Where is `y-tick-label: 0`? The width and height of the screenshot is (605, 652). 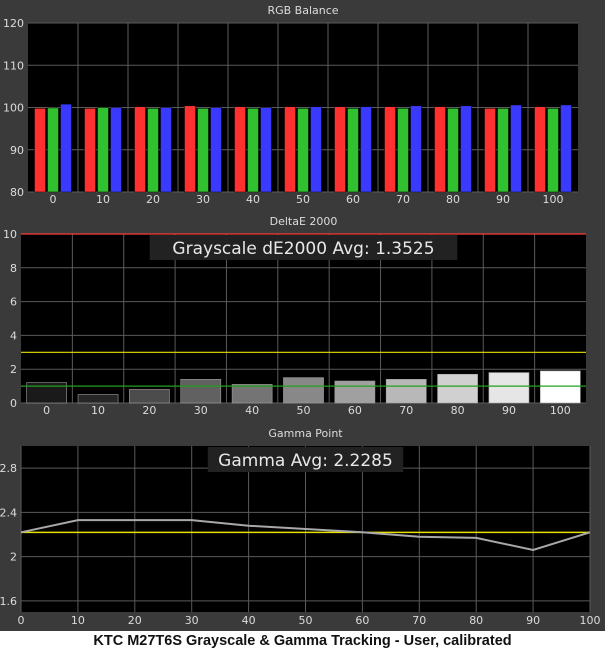
y-tick-label: 0 is located at coordinates (13, 403).